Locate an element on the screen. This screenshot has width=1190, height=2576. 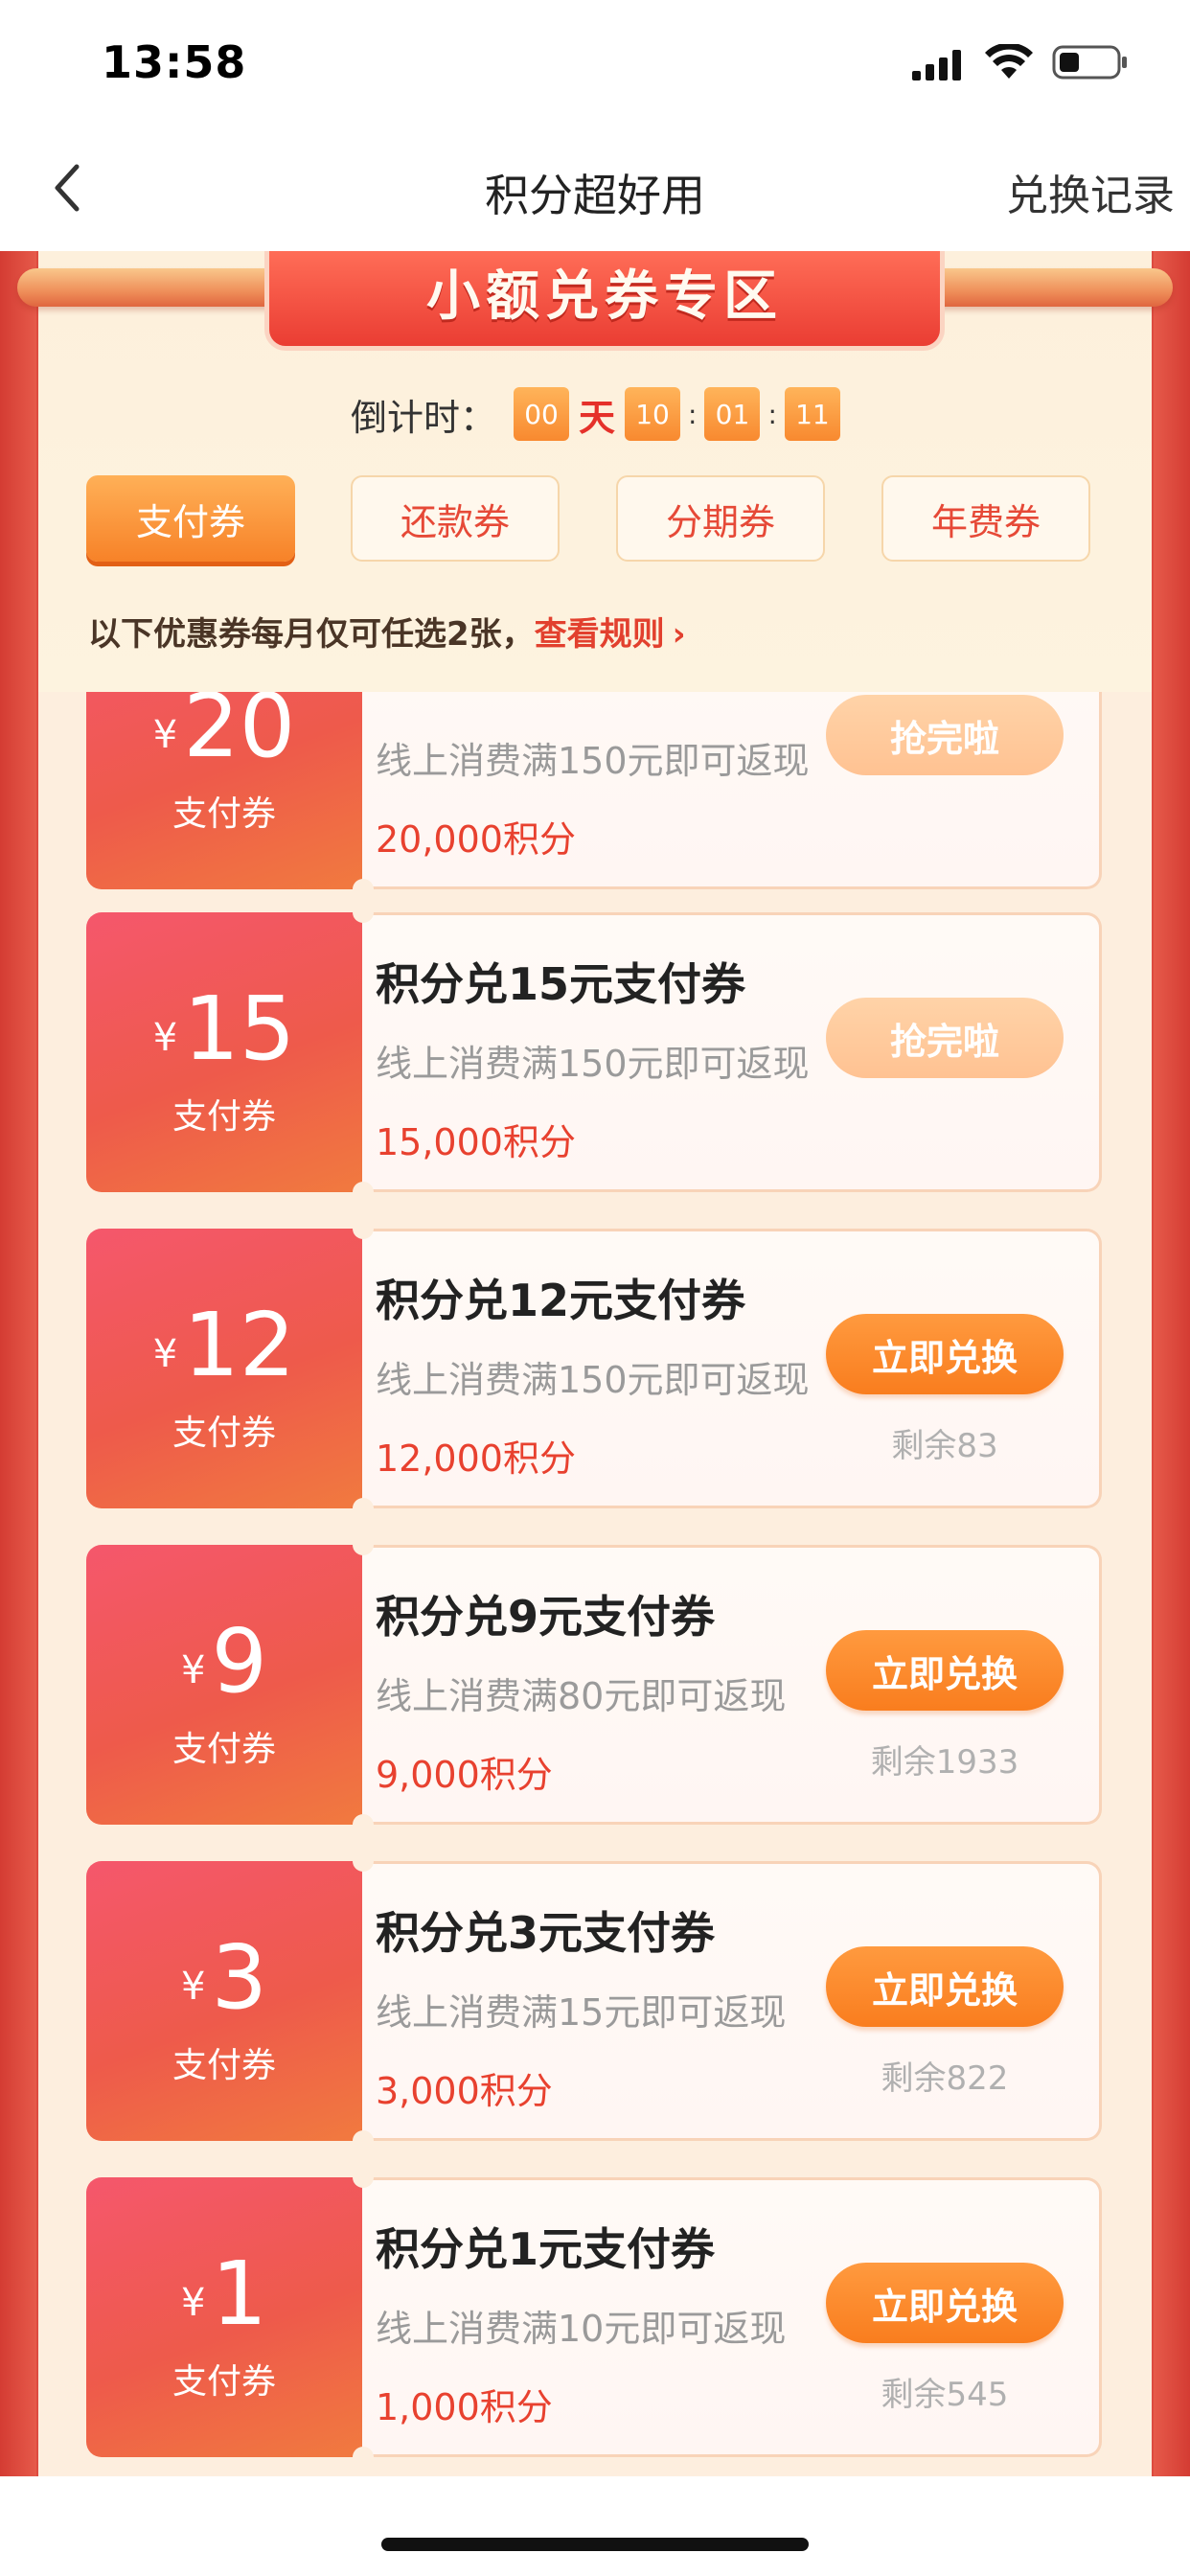
remaining-count: 剩余1933 is located at coordinates (945, 1763).